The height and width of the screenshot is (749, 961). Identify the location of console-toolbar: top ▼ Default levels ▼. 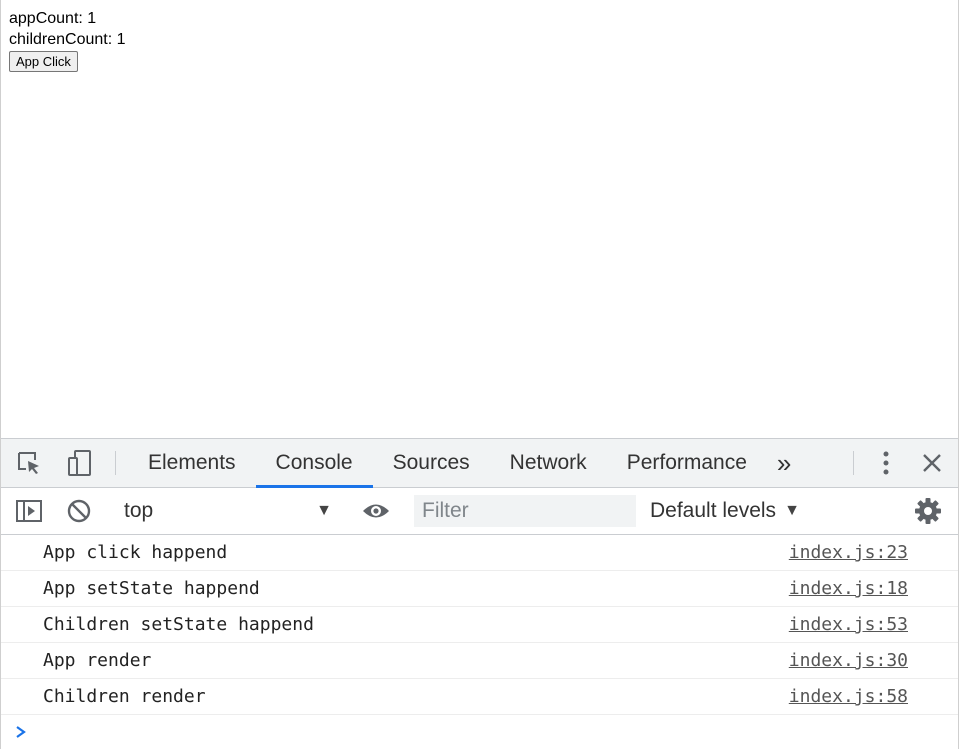
(479, 511).